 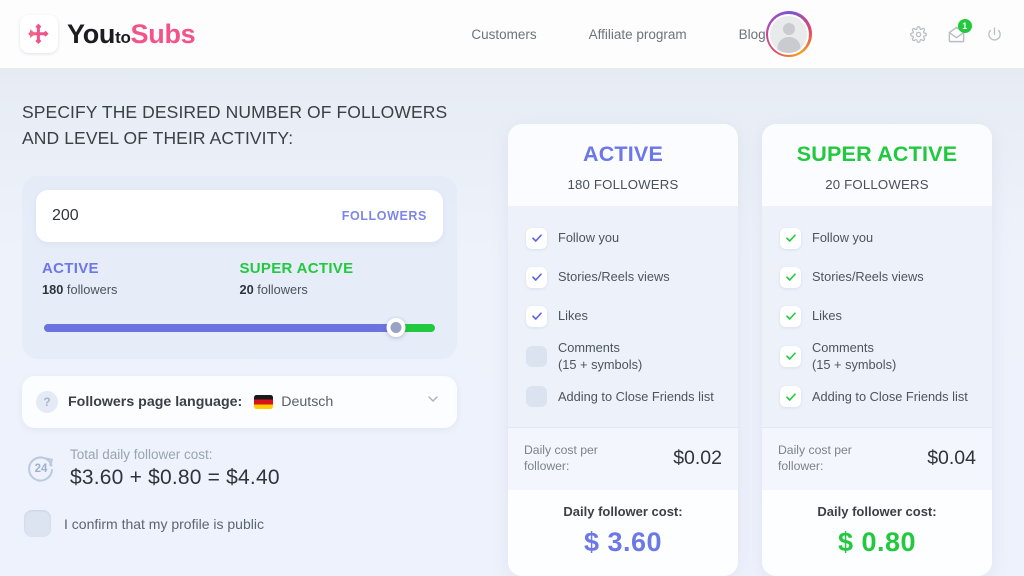 I want to click on plan-super-active-count: 20 FOLLOWERS, so click(x=877, y=184).